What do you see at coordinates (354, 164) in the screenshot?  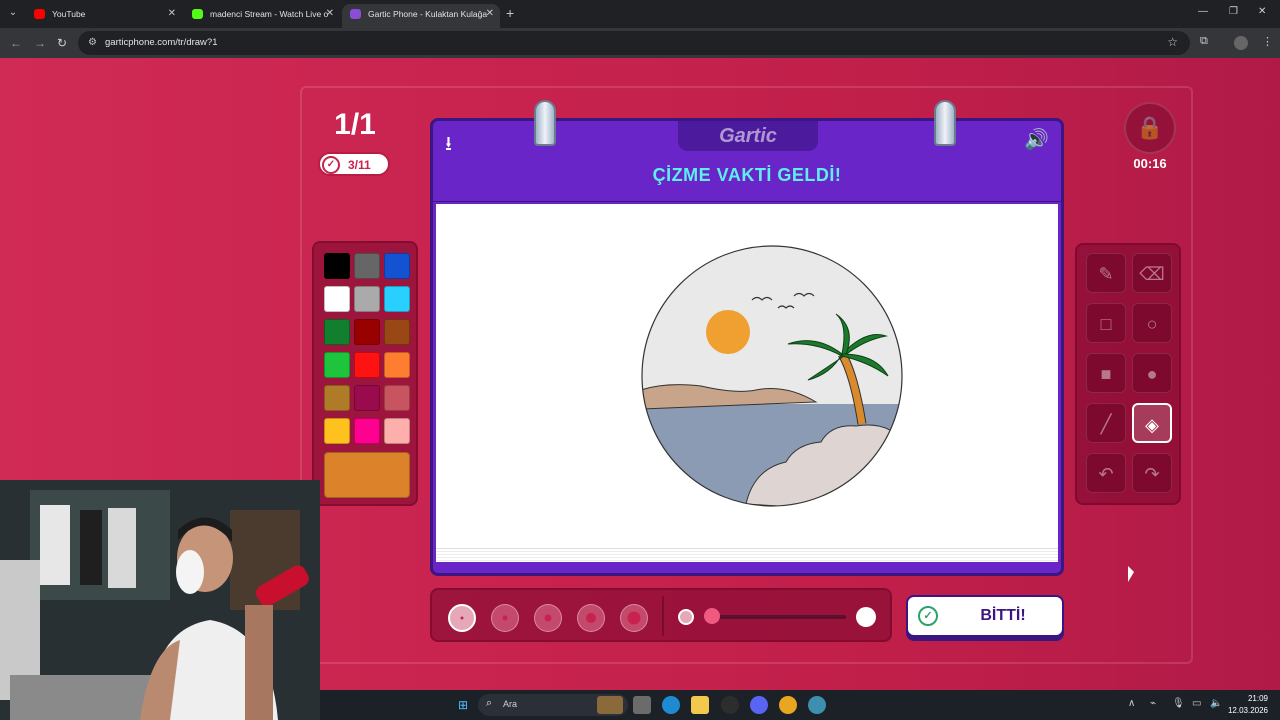 I see `players-done-badge: ✓ 3/11` at bounding box center [354, 164].